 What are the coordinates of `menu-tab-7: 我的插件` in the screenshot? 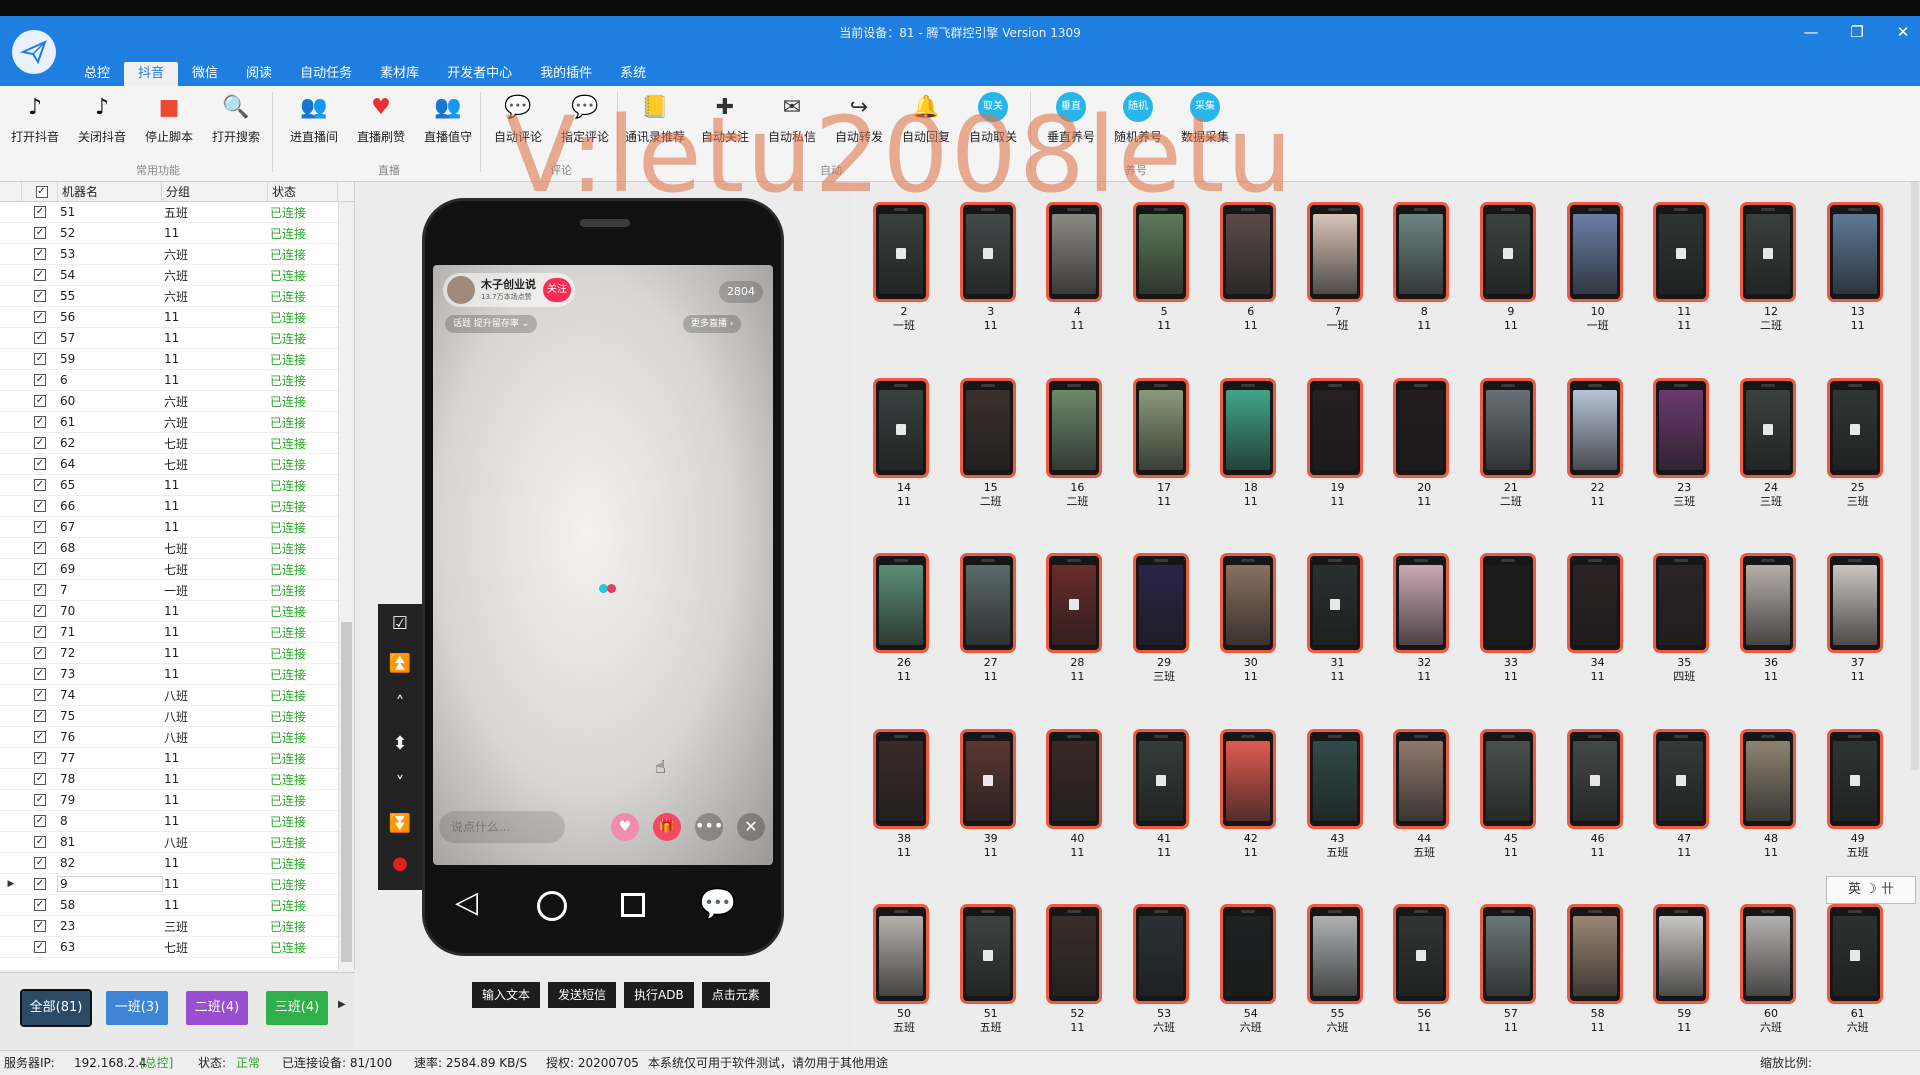 It's located at (566, 74).